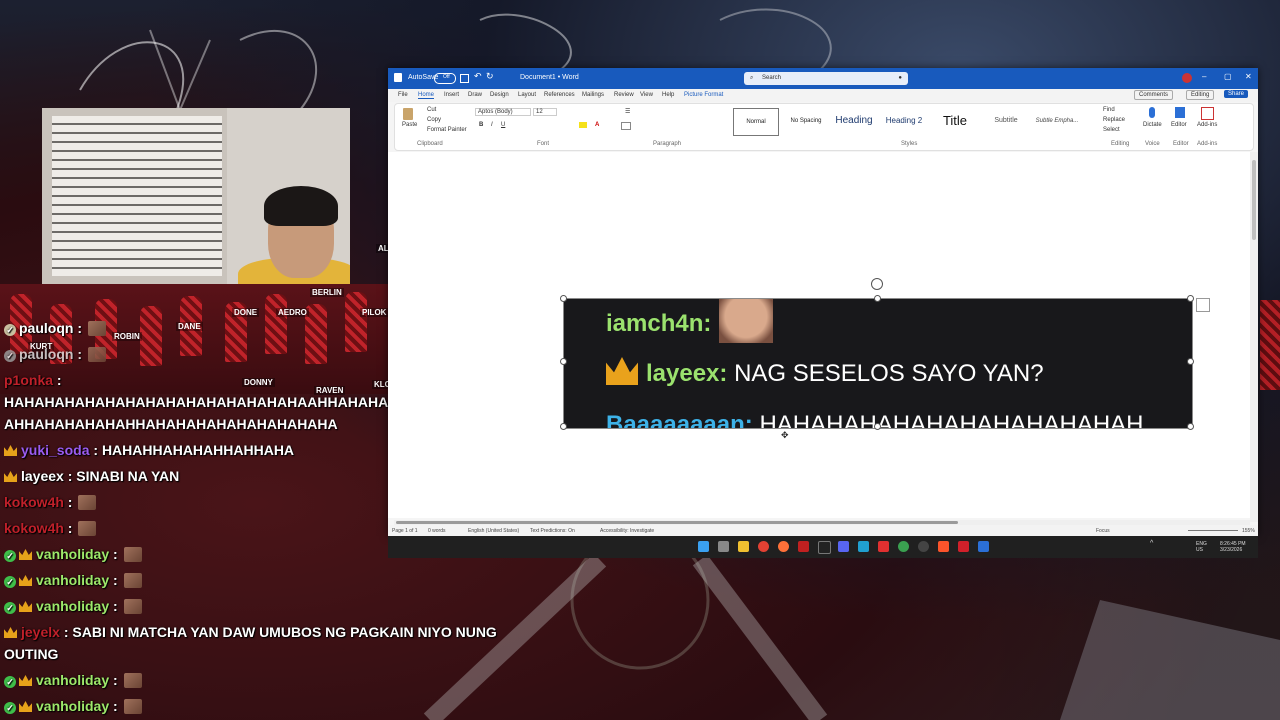 The image size is (1280, 720). What do you see at coordinates (668, 95) in the screenshot?
I see `tab-help: Help` at bounding box center [668, 95].